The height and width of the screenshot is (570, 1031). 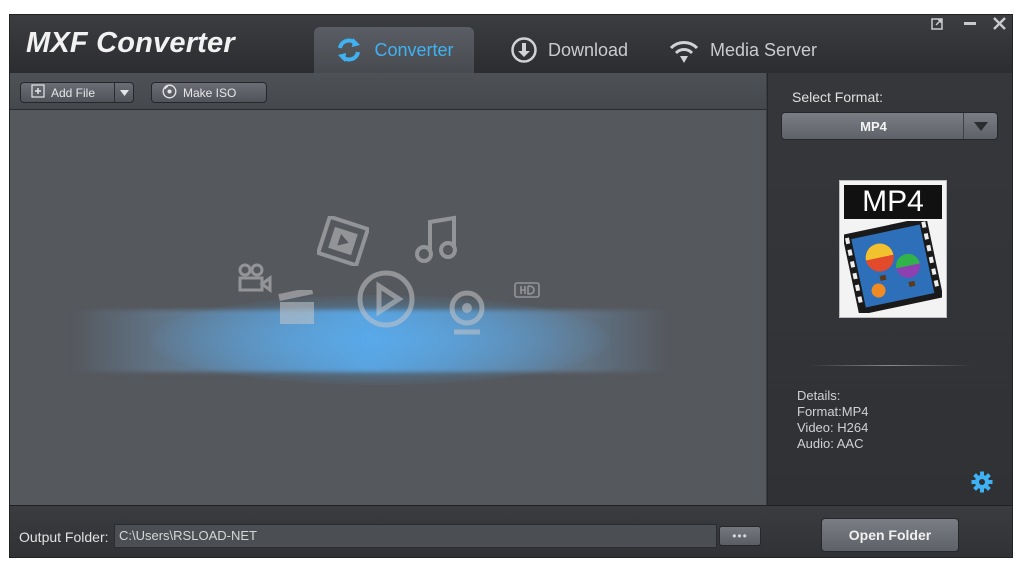 I want to click on tab-media-server: Media Server, so click(x=742, y=50).